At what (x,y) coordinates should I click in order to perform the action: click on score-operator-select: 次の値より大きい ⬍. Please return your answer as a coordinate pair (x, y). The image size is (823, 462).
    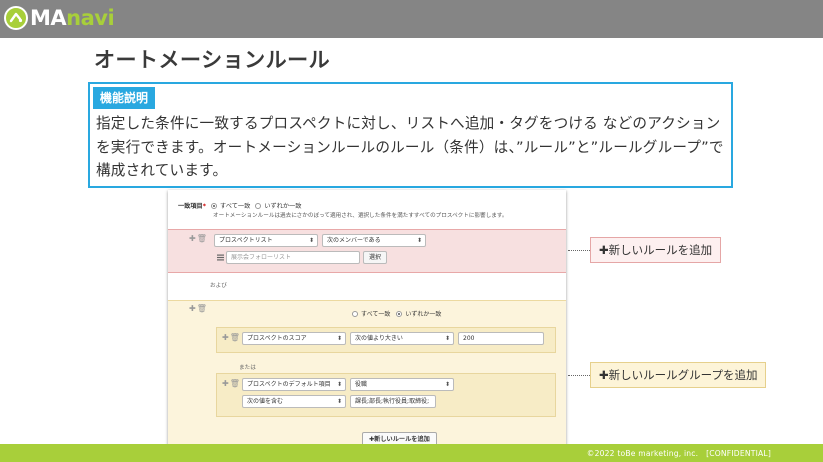
    Looking at the image, I should click on (402, 338).